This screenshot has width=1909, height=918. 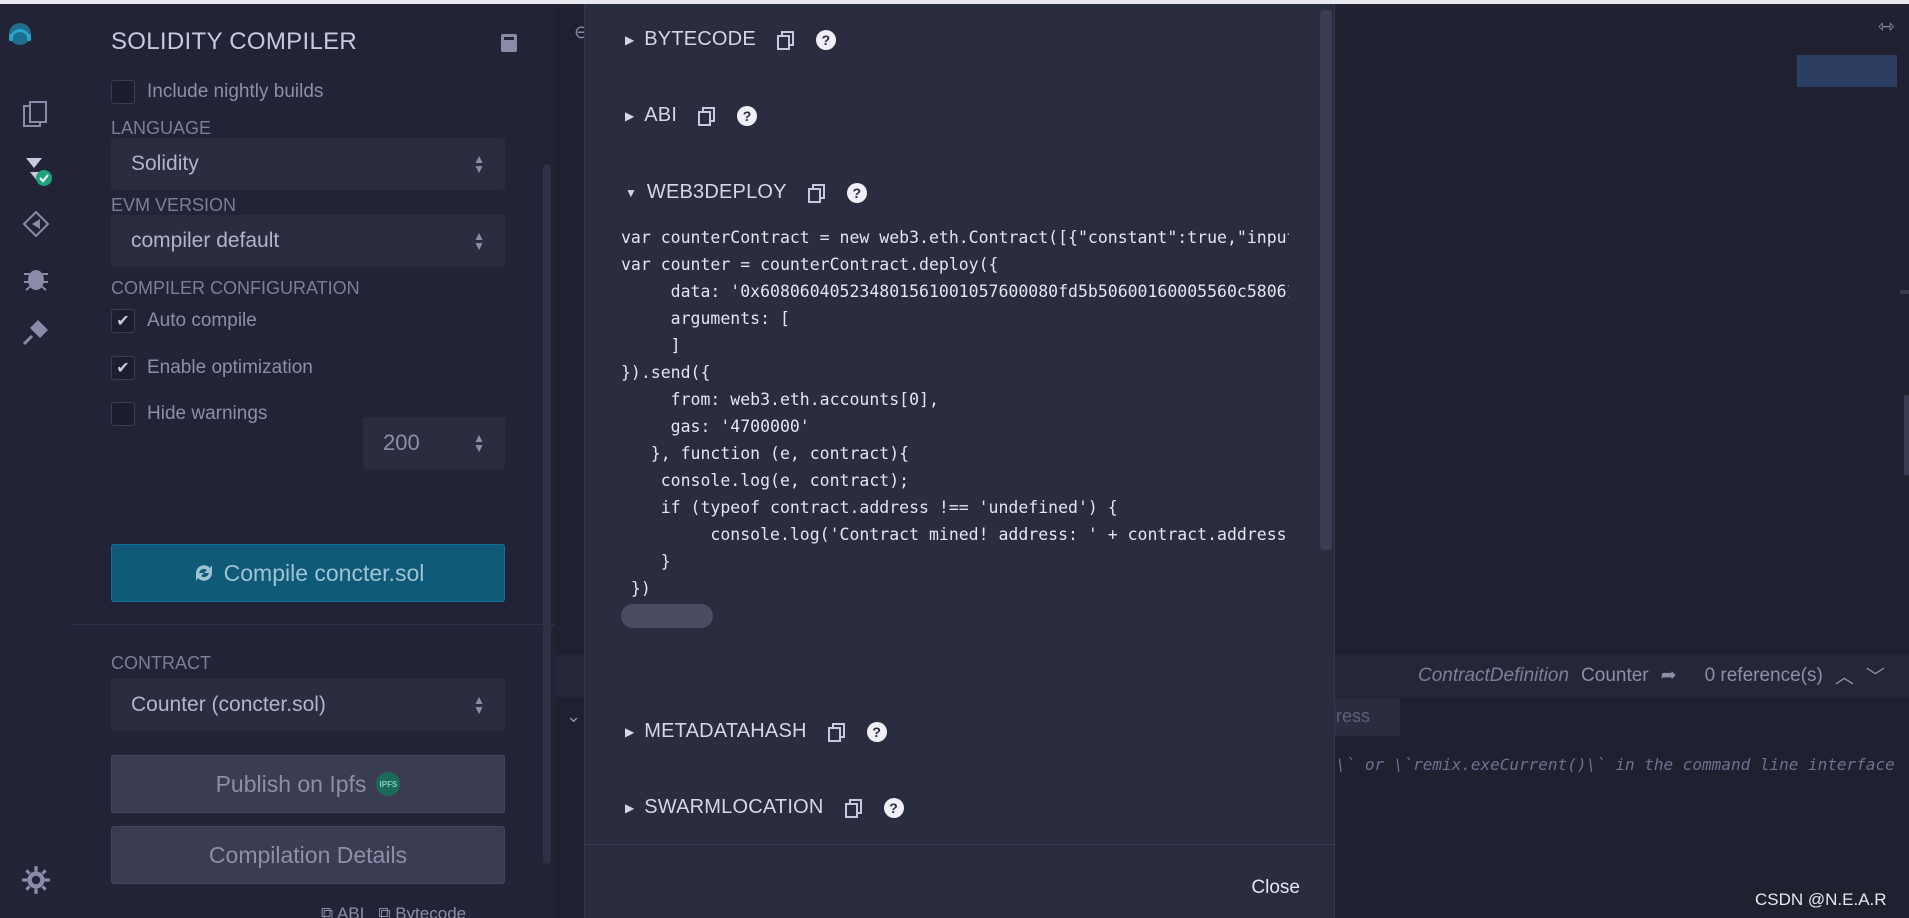 I want to click on code-line: from: web3.eth.accounts[0],, so click(x=780, y=399).